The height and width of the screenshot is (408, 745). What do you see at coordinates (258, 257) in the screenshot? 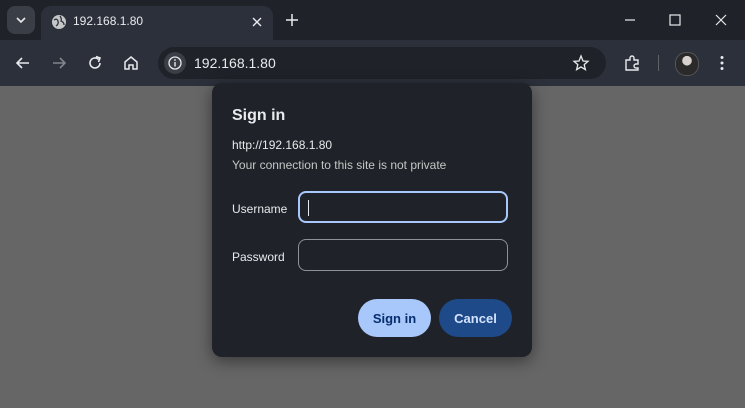
I see `password-label: Password` at bounding box center [258, 257].